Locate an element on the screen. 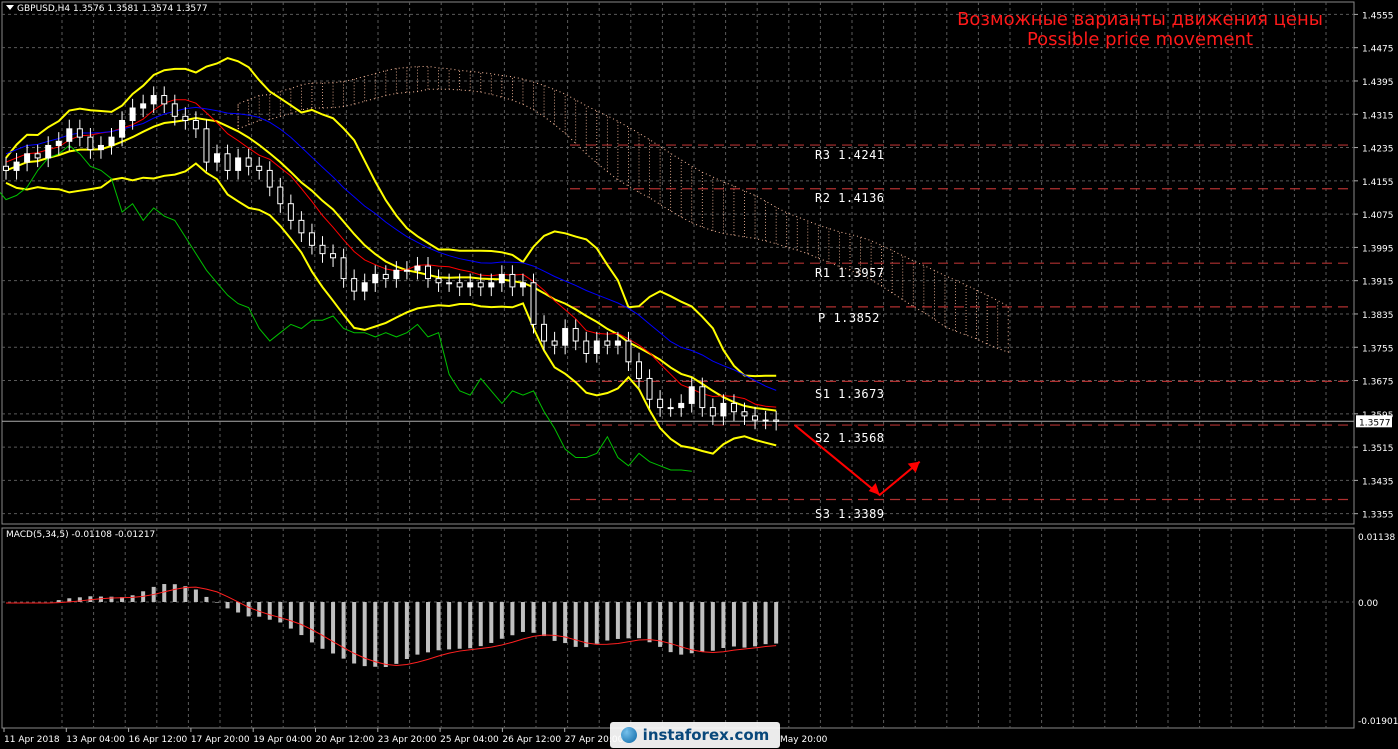  last-price-label: 1.3577 is located at coordinates (1375, 423).